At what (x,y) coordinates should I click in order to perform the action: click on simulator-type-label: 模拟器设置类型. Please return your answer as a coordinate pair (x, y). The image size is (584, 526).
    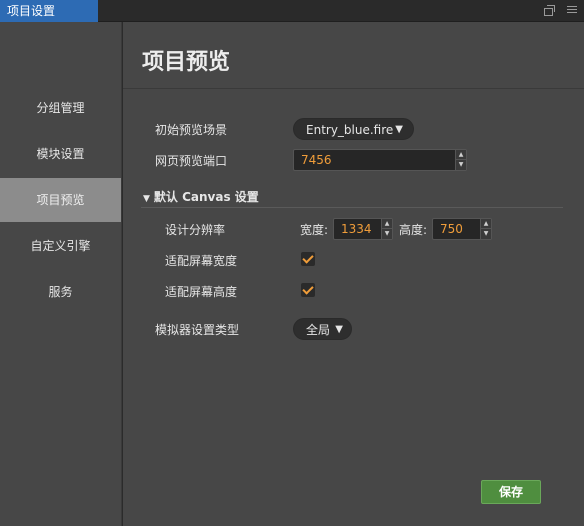
    Looking at the image, I should click on (197, 330).